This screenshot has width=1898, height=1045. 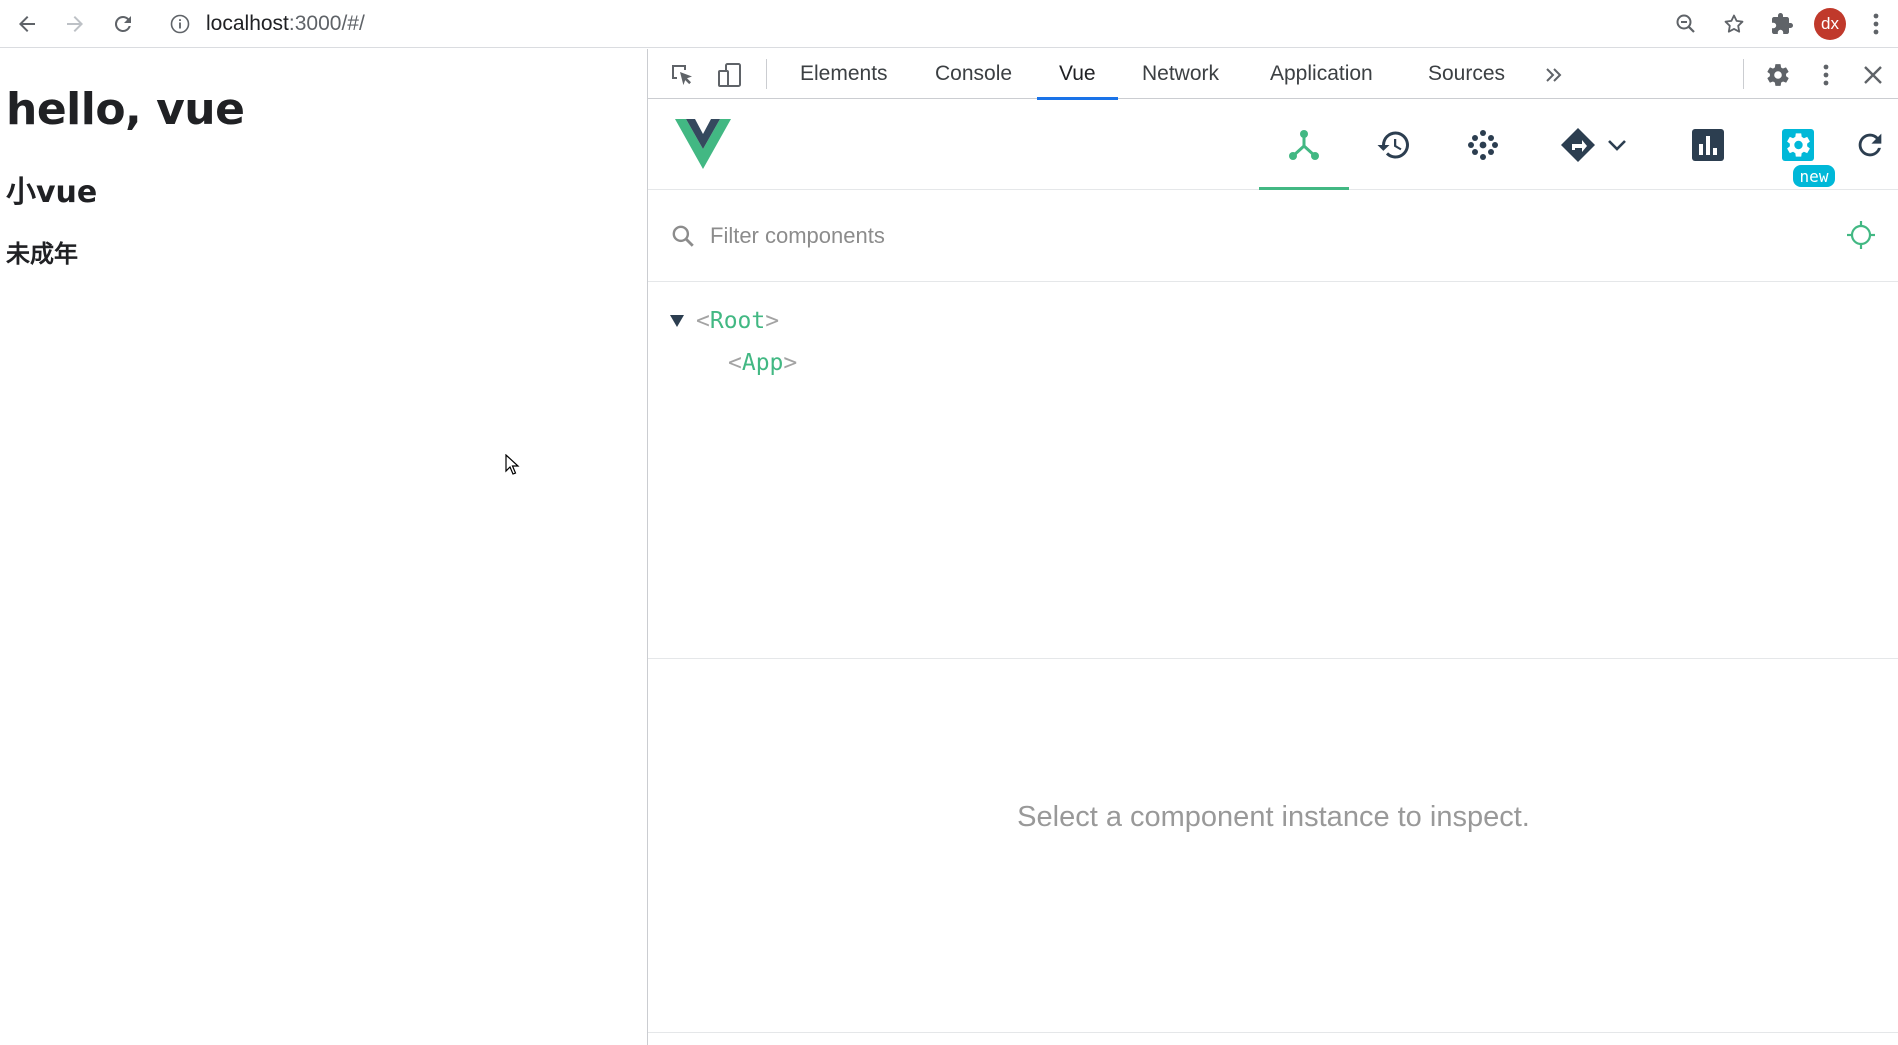 What do you see at coordinates (1321, 74) in the screenshot?
I see `tab-application: Application` at bounding box center [1321, 74].